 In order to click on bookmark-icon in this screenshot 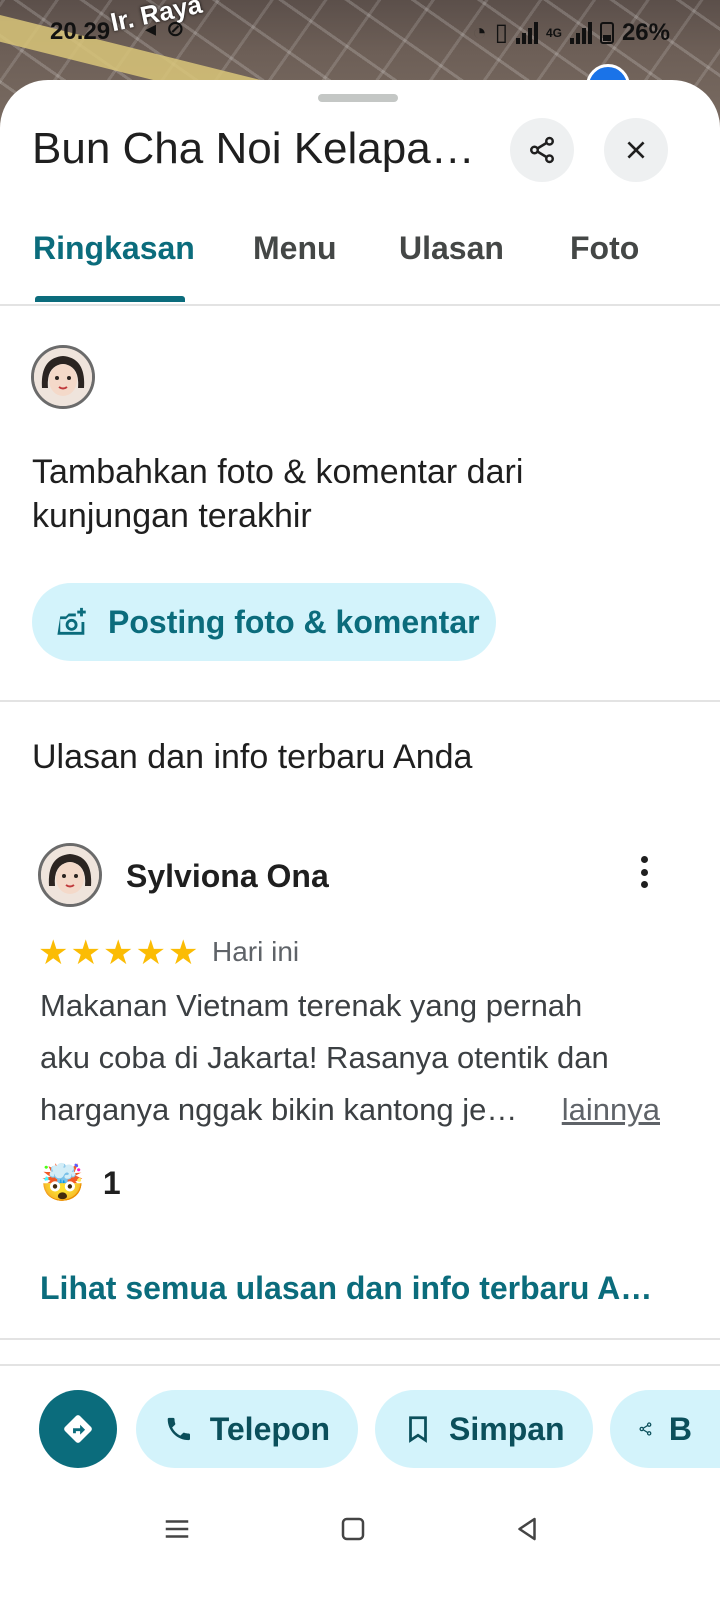, I will do `click(418, 1429)`.